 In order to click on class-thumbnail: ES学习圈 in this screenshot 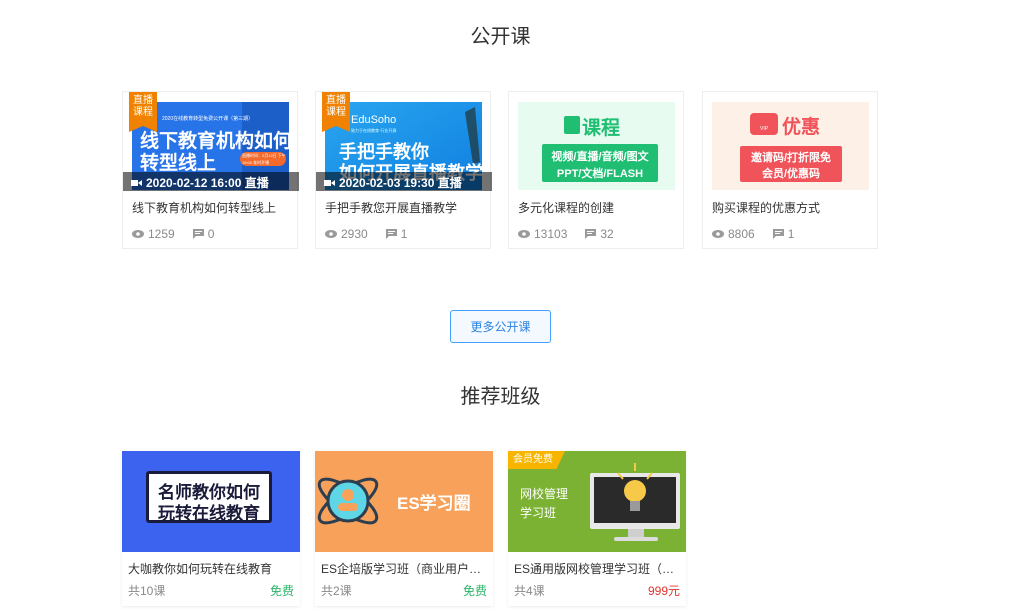, I will do `click(404, 501)`.